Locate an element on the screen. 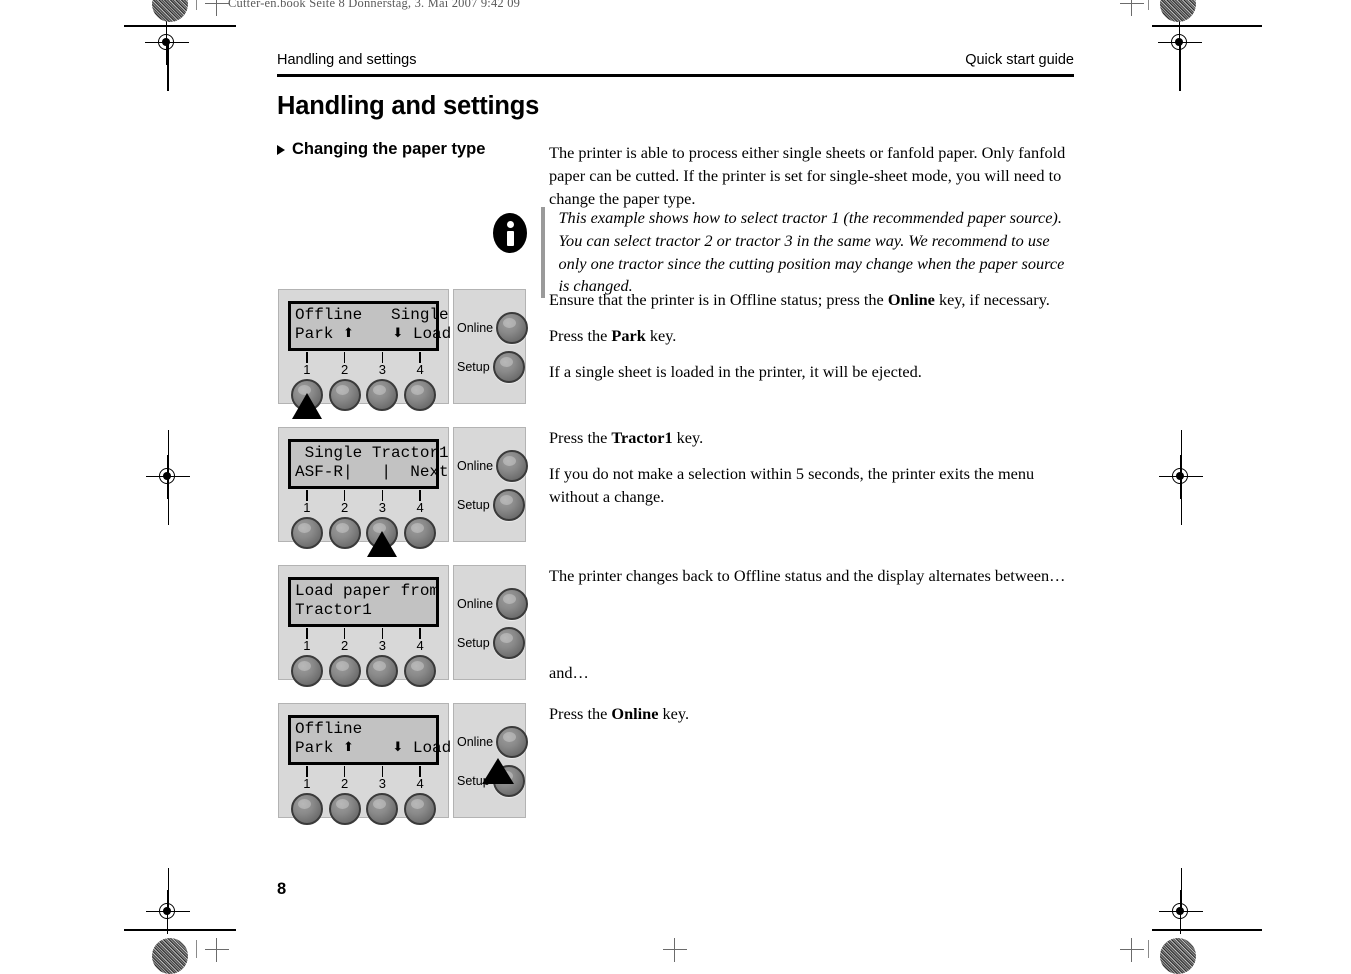 Image resolution: width=1351 pixels, height=974 pixels. online-button-4: Online is located at coordinates (493, 742).